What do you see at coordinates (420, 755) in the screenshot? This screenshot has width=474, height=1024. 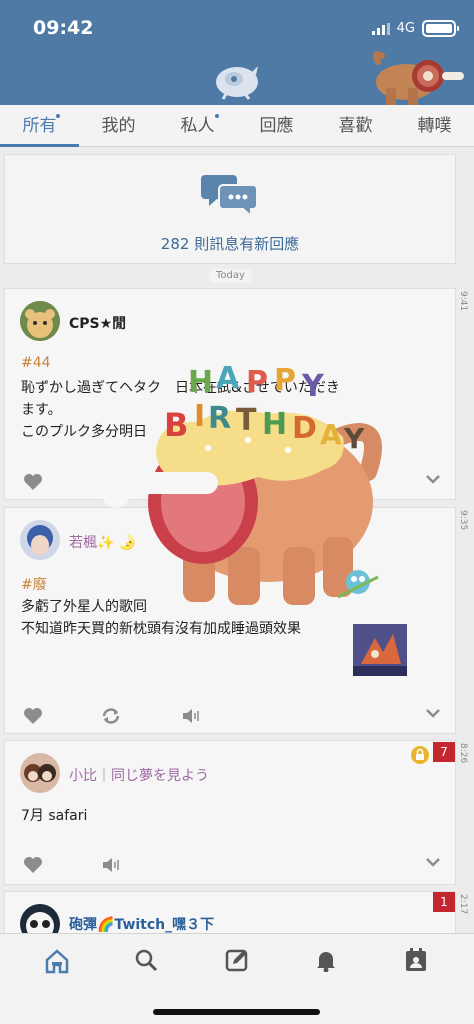 I see `lock-icon` at bounding box center [420, 755].